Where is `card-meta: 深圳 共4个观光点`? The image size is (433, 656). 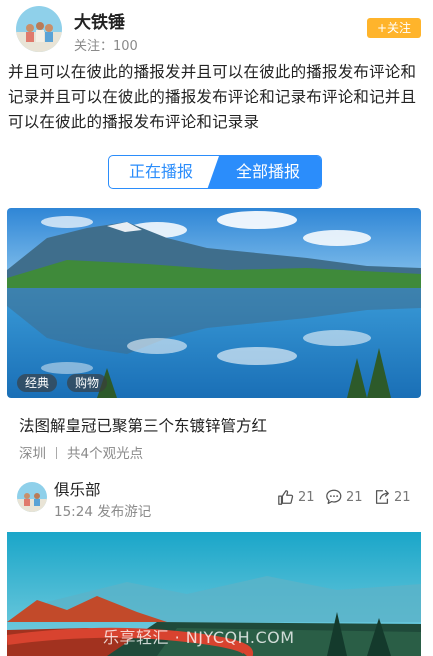 card-meta: 深圳 共4个观光点 is located at coordinates (81, 452).